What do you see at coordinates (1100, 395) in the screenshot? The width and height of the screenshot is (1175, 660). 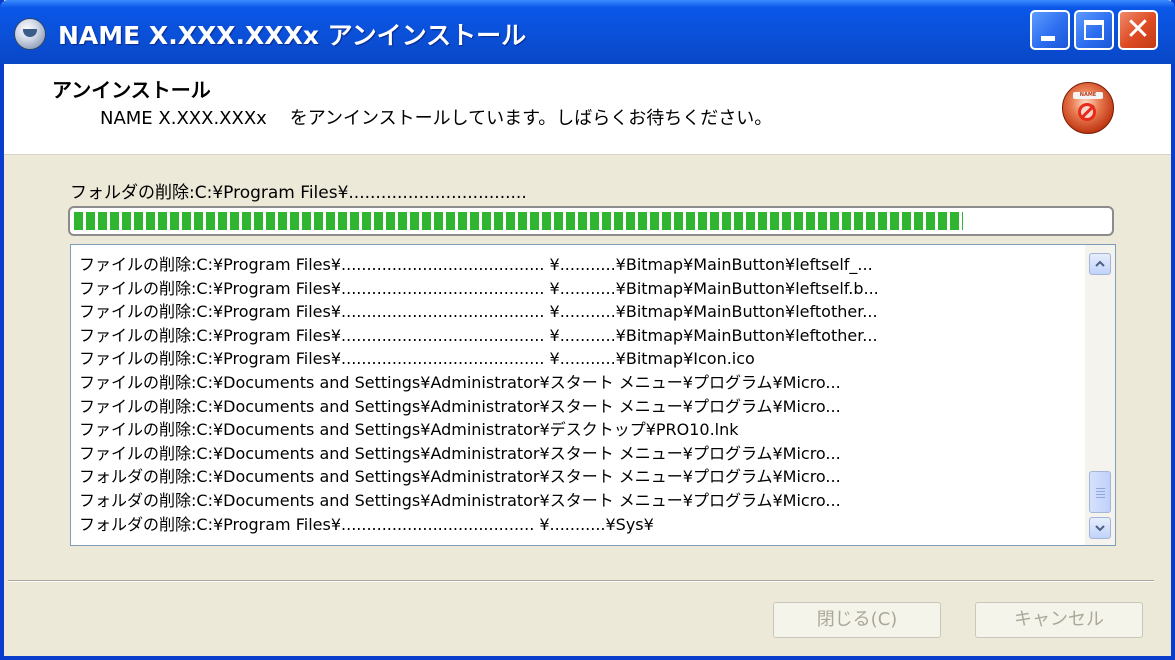 I see `vertical-scrollbar` at bounding box center [1100, 395].